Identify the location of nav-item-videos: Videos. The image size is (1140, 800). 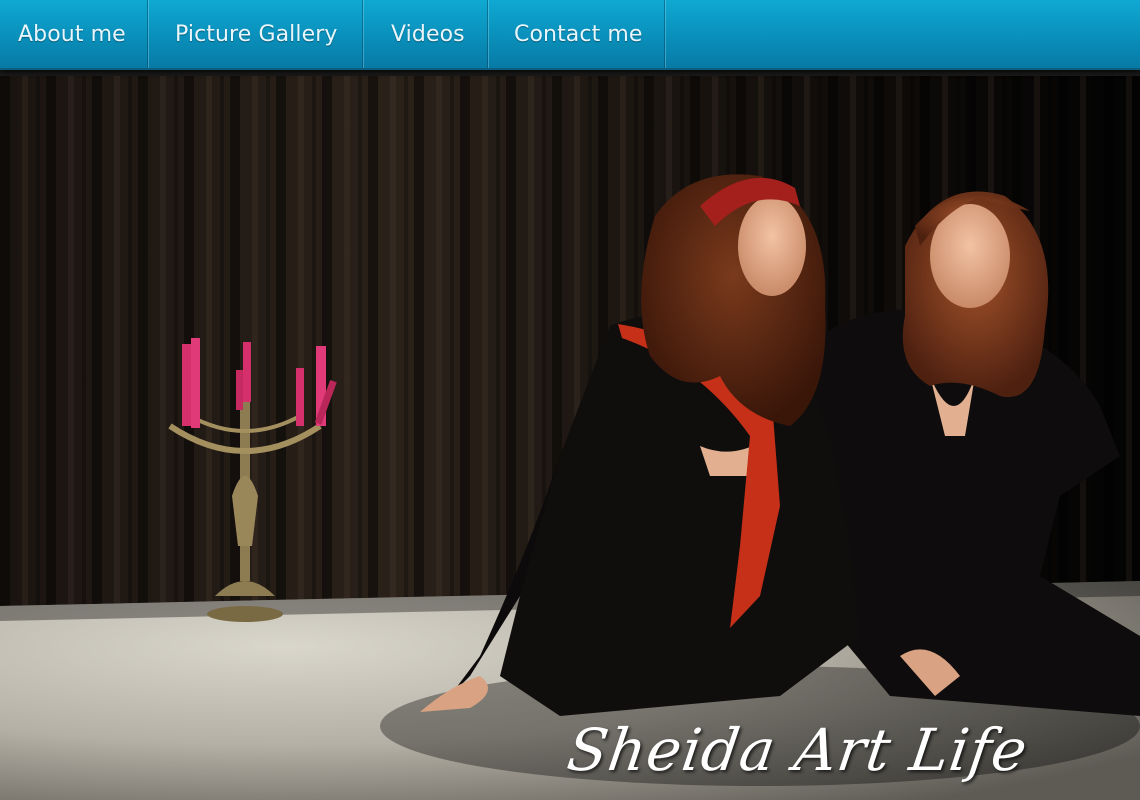
(425, 34).